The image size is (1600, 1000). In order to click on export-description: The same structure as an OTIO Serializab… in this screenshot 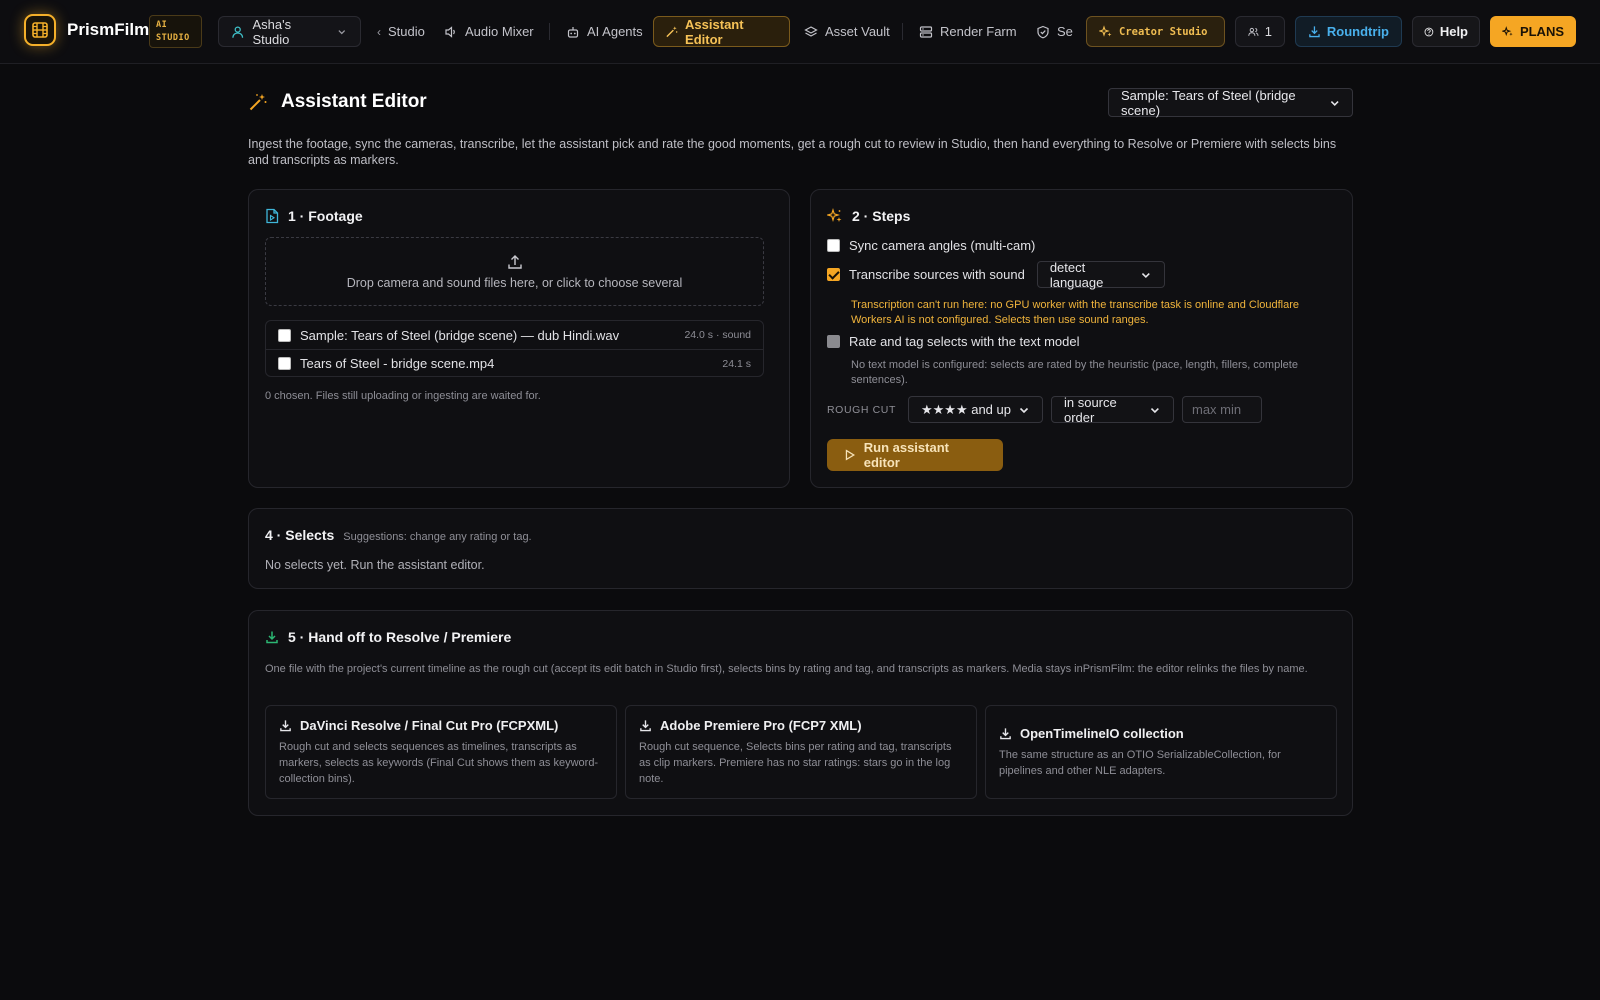, I will do `click(1140, 763)`.